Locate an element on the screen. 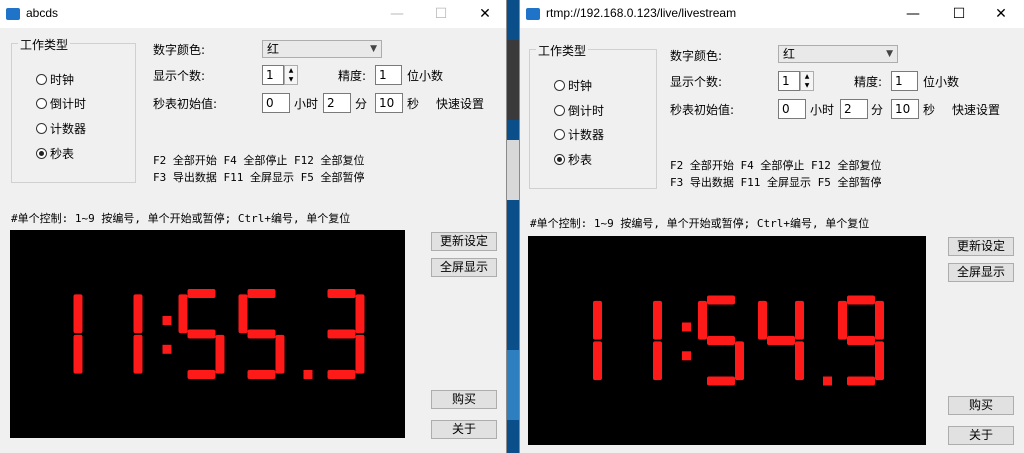  window-title: abcds is located at coordinates (42, 13).